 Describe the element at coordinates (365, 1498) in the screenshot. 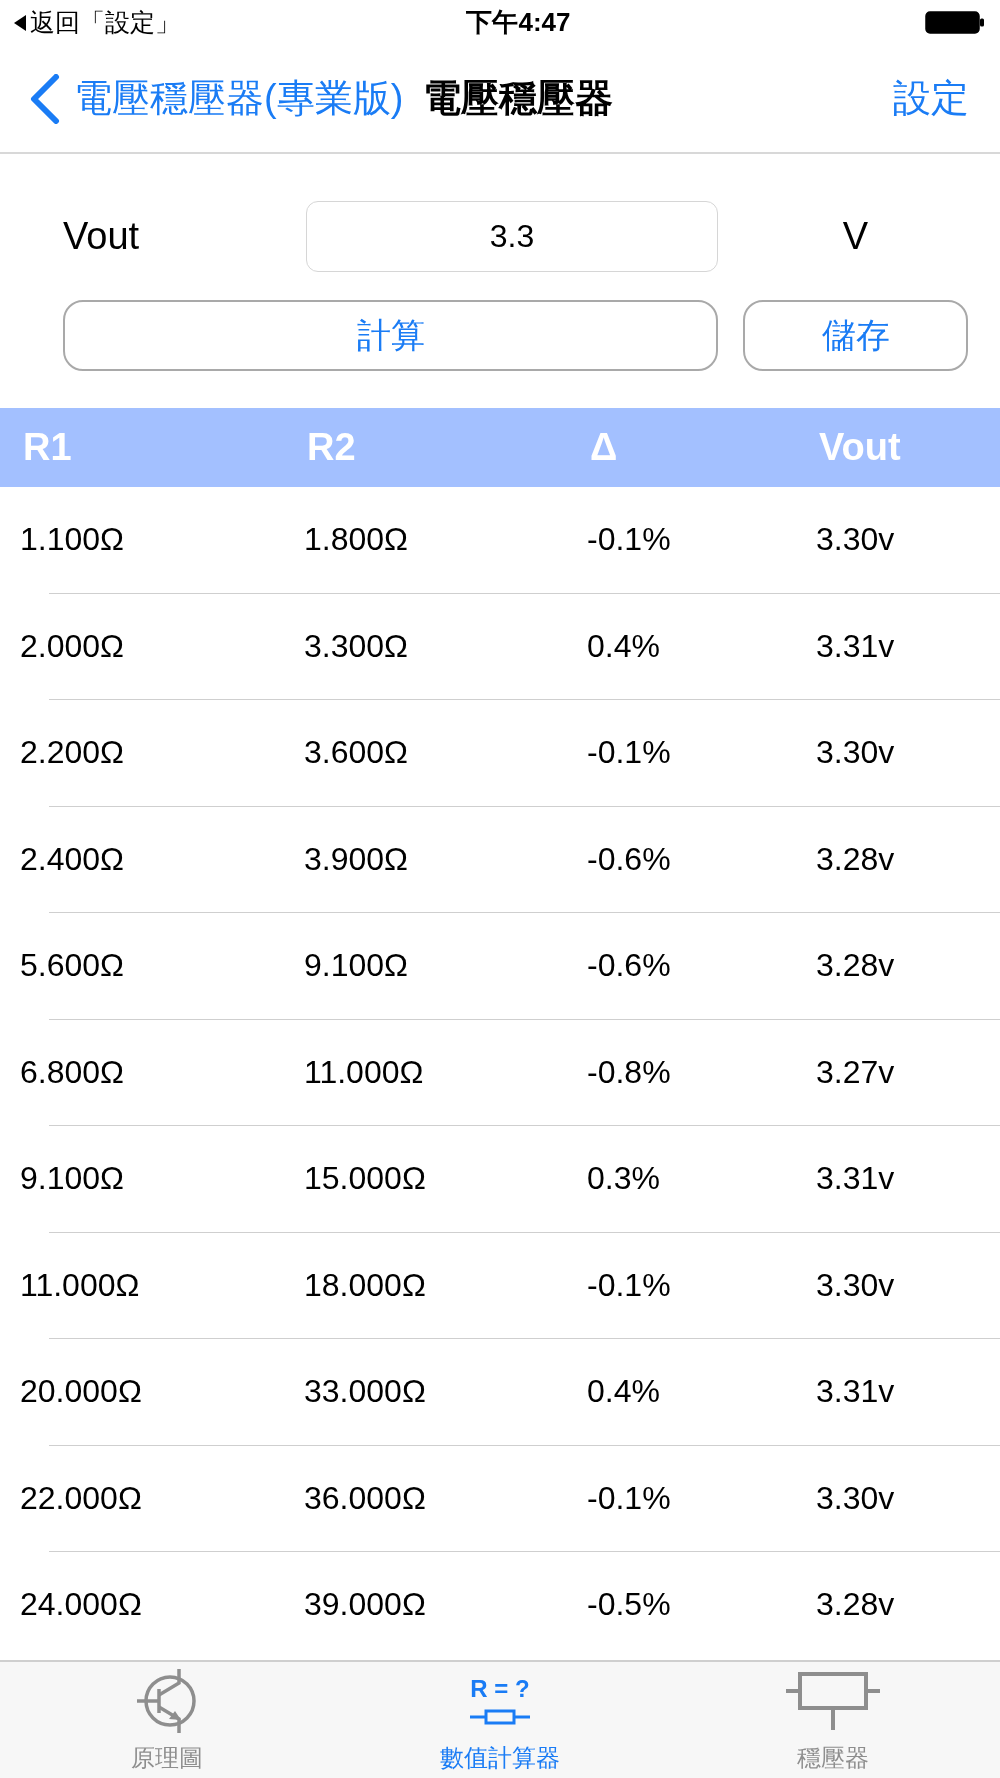

I see `table-cell: 36.000Ω` at that location.